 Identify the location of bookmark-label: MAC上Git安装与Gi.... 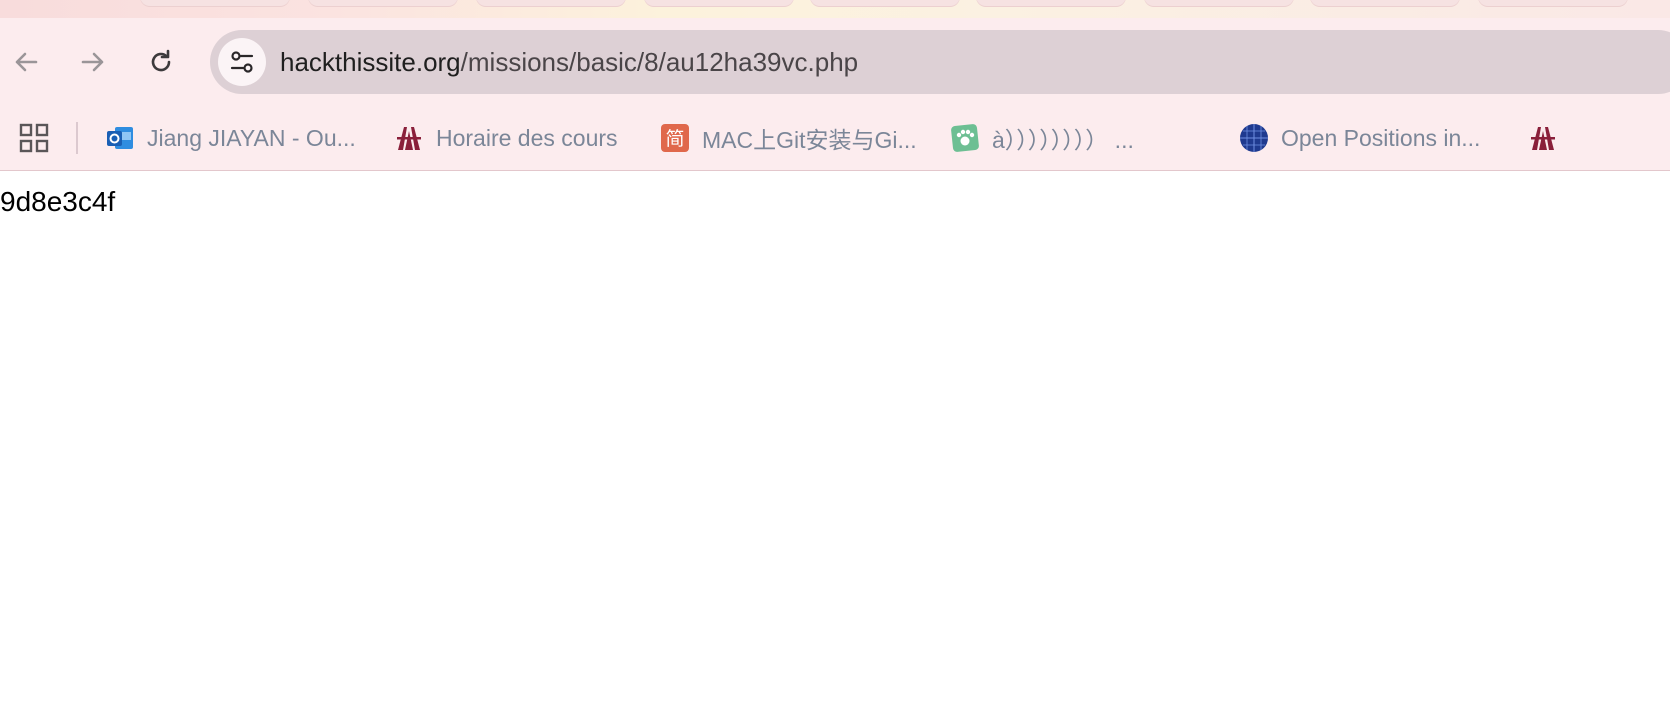
(809, 140).